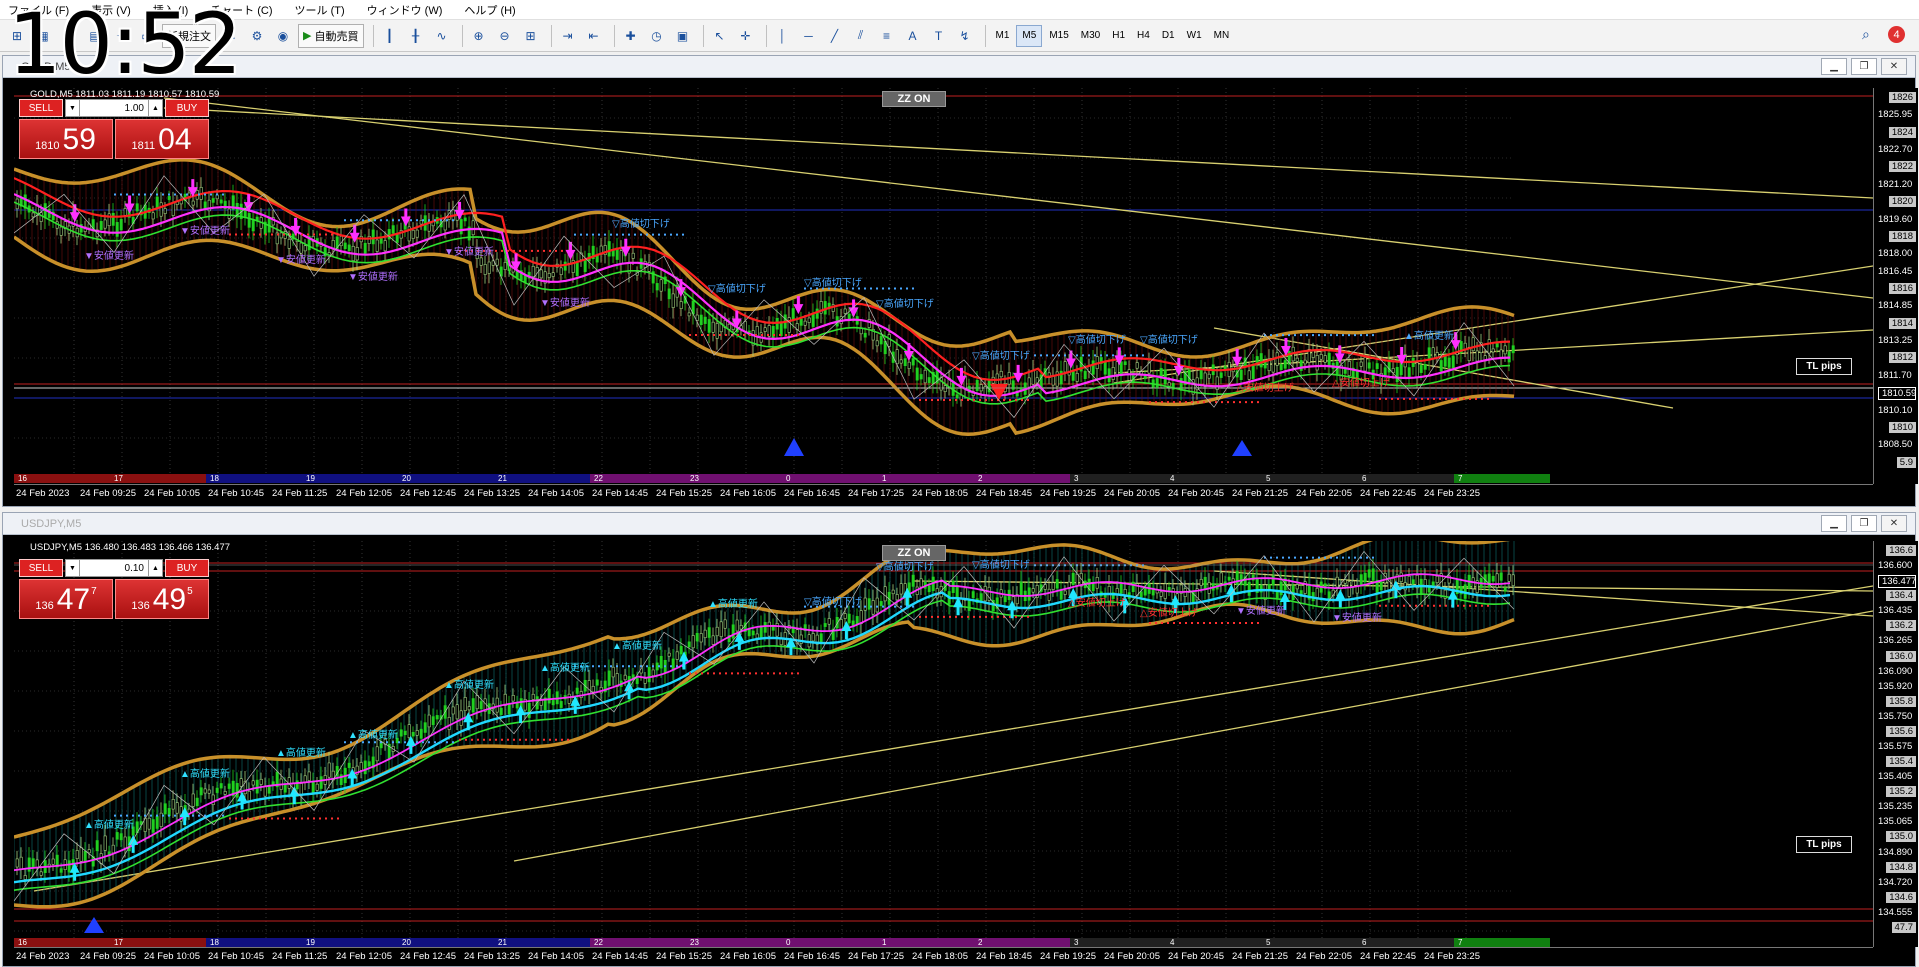 Image resolution: width=1919 pixels, height=967 pixels. Describe the element at coordinates (913, 36) in the screenshot. I see `text-icon: A` at that location.